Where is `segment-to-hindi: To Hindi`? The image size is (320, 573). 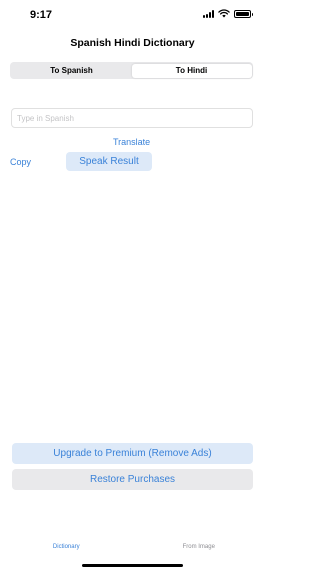
segment-to-hindi: To Hindi is located at coordinates (191, 70).